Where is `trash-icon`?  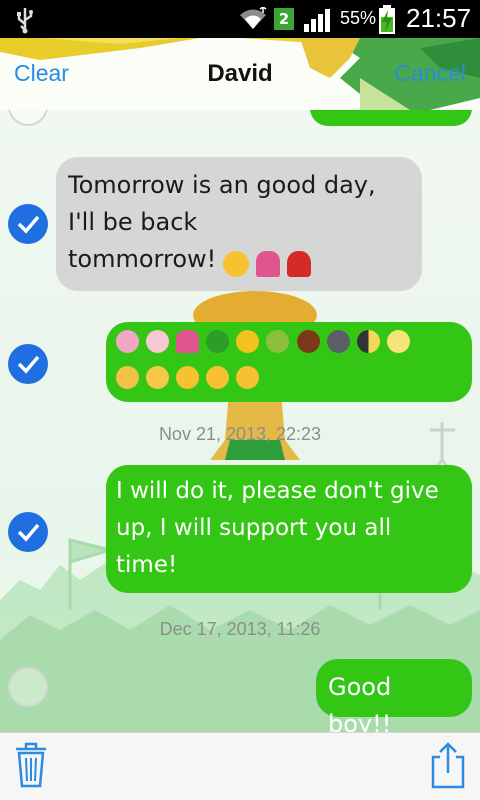 trash-icon is located at coordinates (31, 765).